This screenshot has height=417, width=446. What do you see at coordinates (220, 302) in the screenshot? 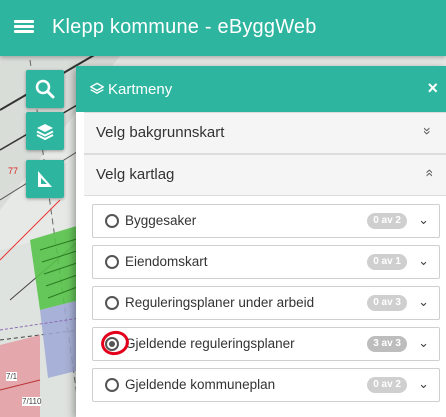
I see `layer-name: Reguleringsplaner under arbeid` at bounding box center [220, 302].